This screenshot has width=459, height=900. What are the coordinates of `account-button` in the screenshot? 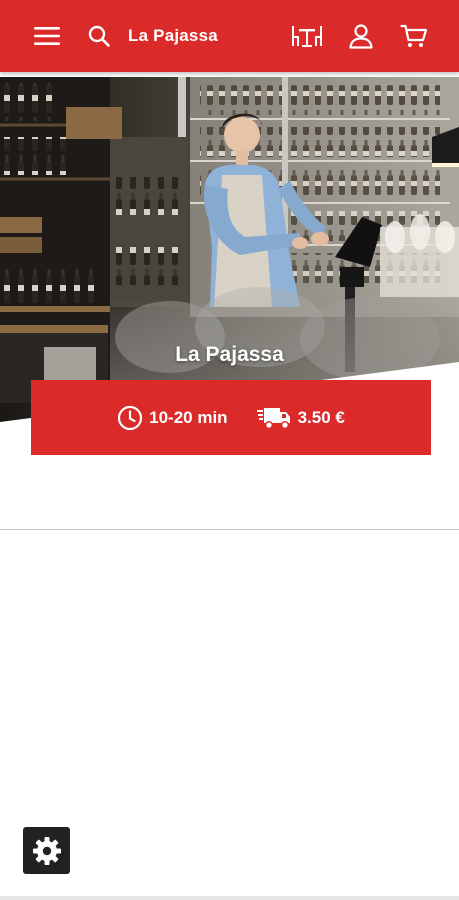 It's located at (361, 36).